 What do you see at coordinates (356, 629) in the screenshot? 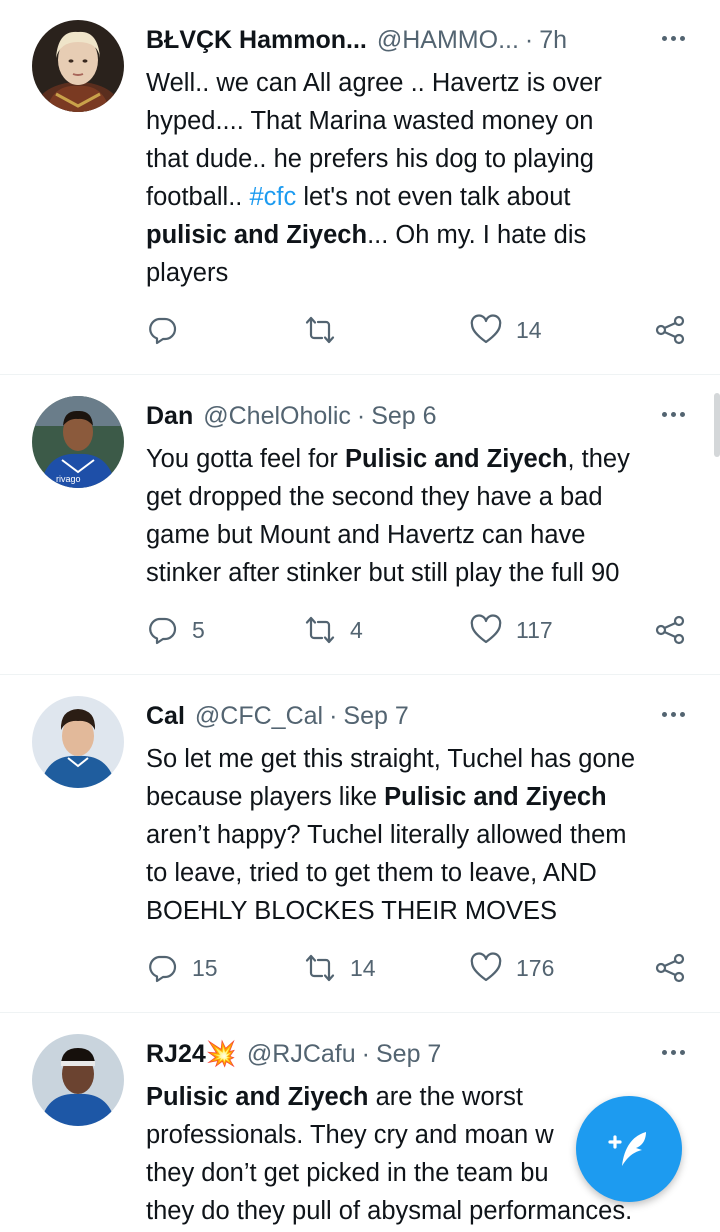
I see `retweet-count: 4` at bounding box center [356, 629].